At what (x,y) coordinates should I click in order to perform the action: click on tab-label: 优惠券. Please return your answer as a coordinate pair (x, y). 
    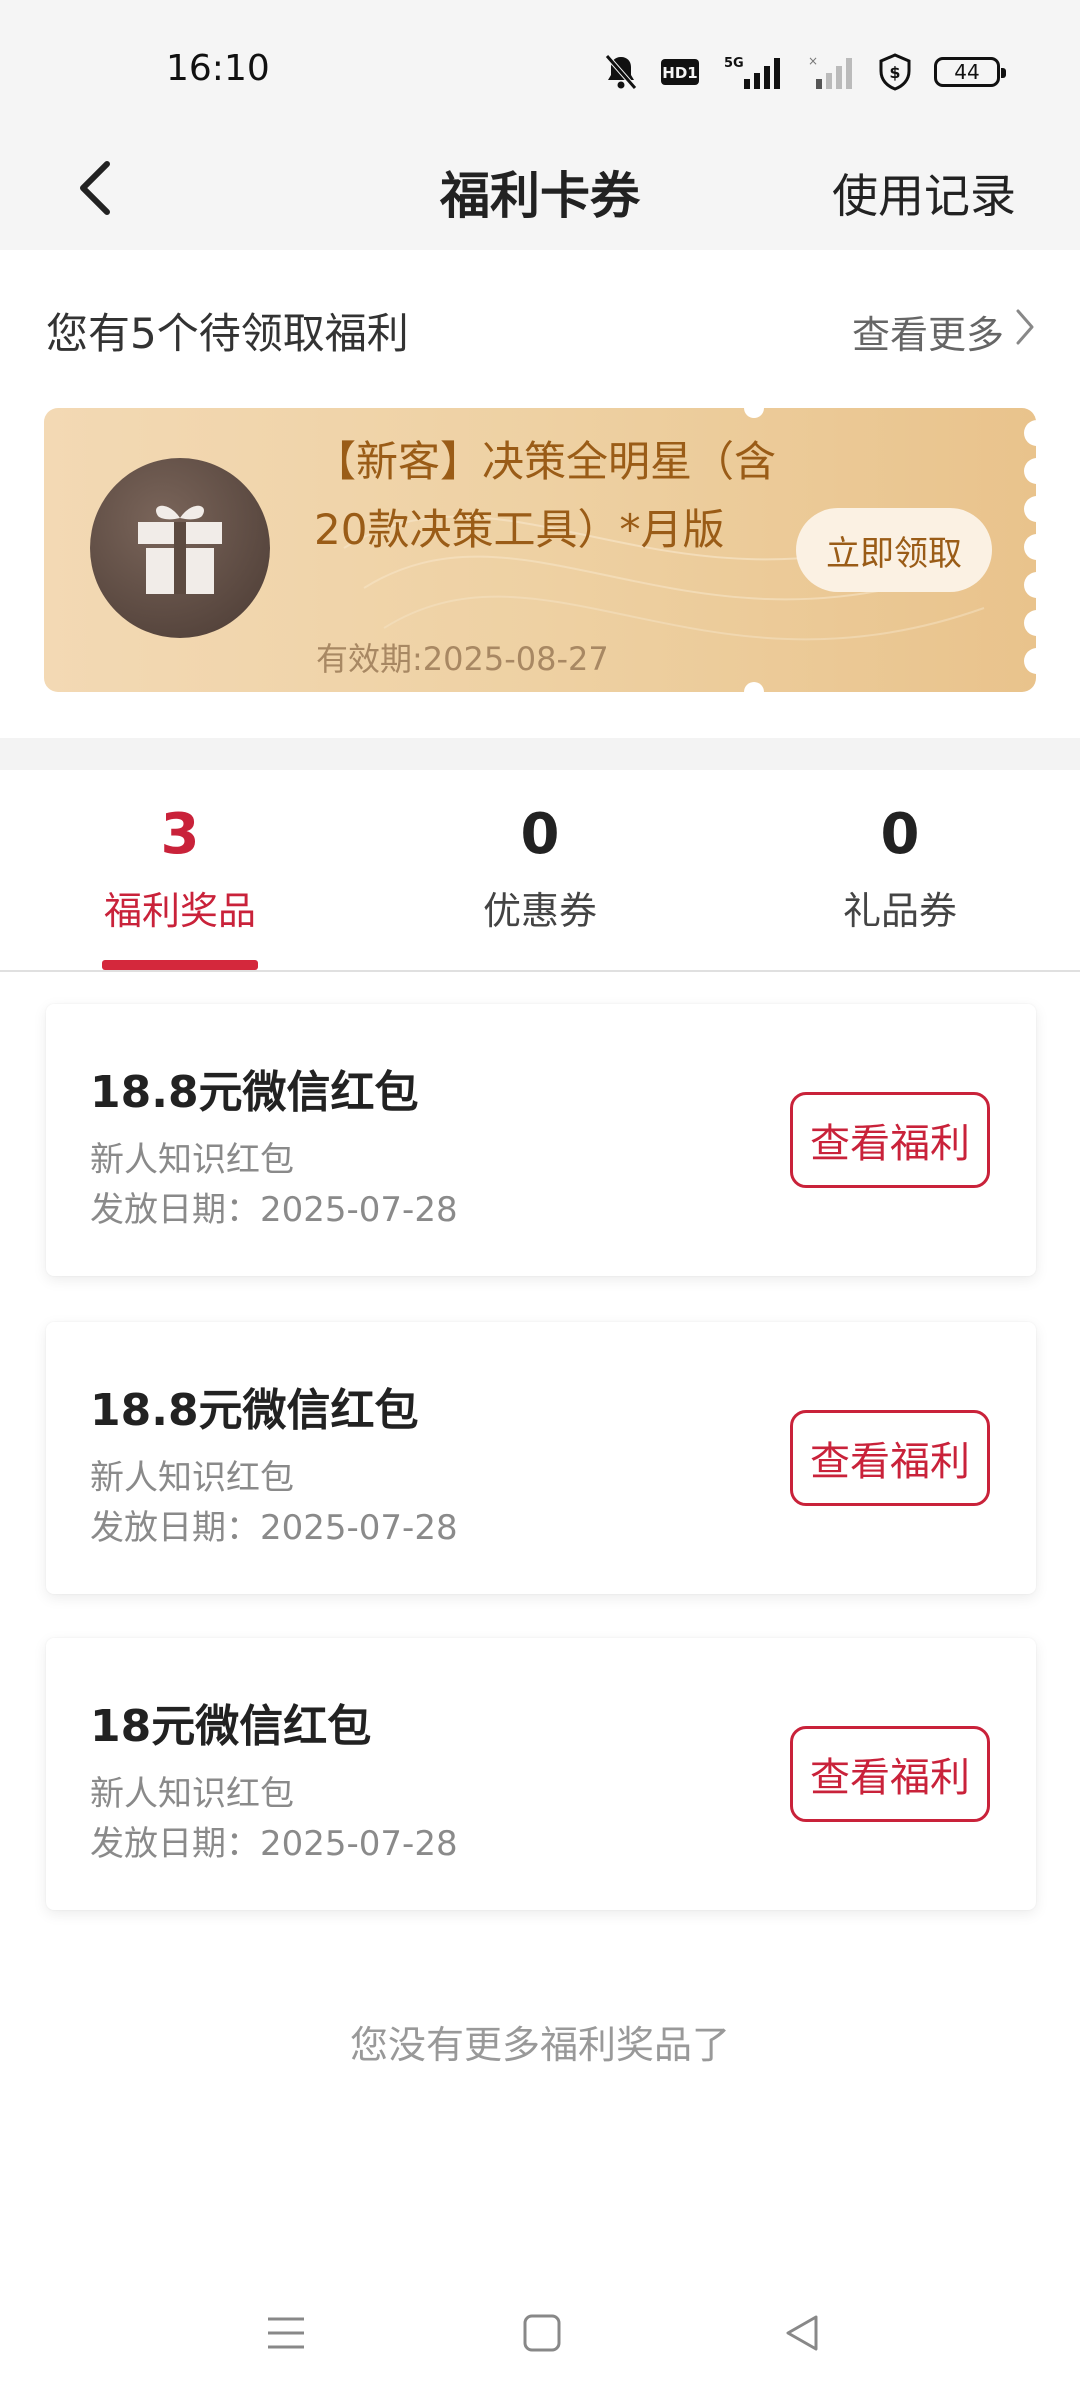
    Looking at the image, I should click on (539, 911).